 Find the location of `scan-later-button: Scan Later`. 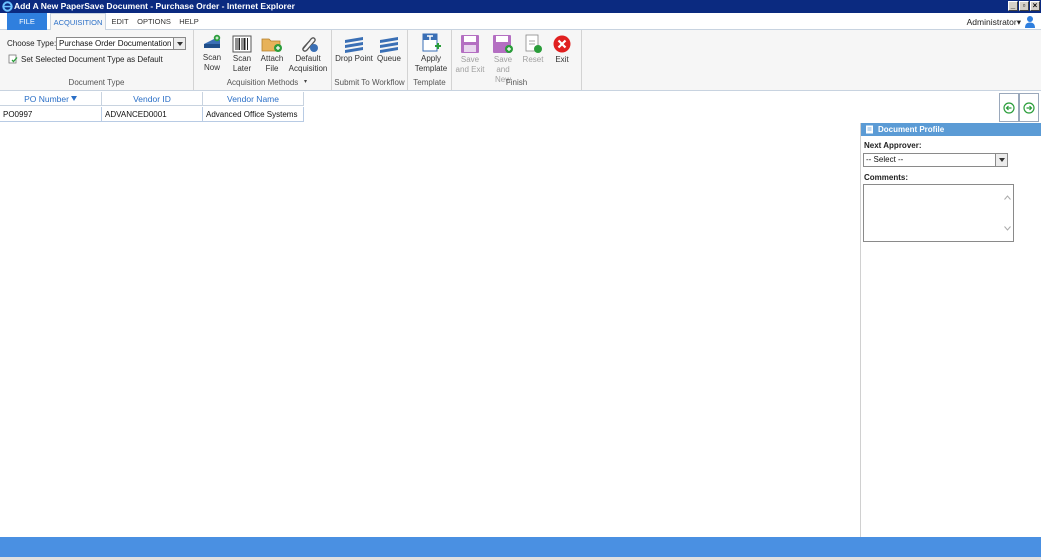

scan-later-button: Scan Later is located at coordinates (242, 54).